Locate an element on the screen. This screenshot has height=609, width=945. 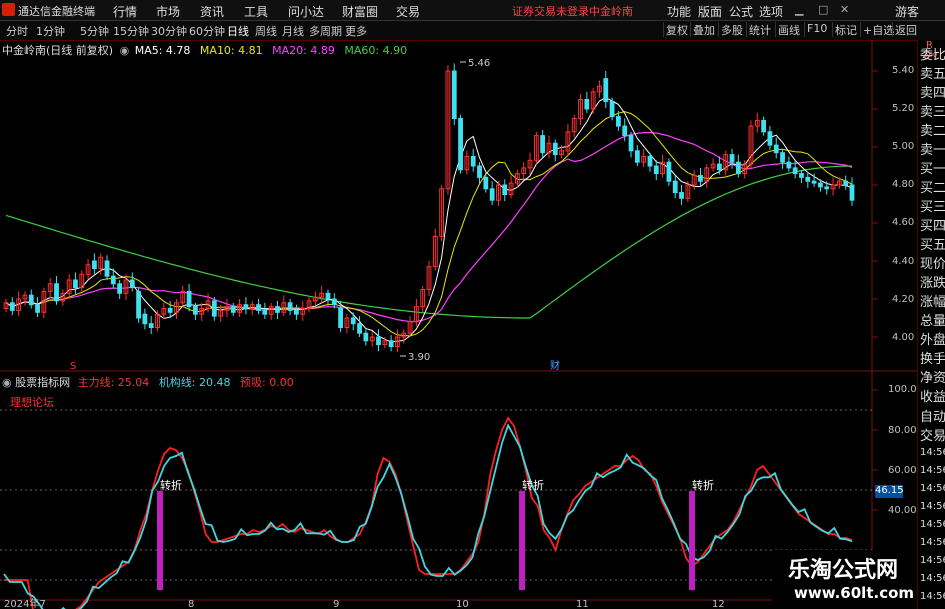
tab-15min: 15分钟 is located at coordinates (131, 31).